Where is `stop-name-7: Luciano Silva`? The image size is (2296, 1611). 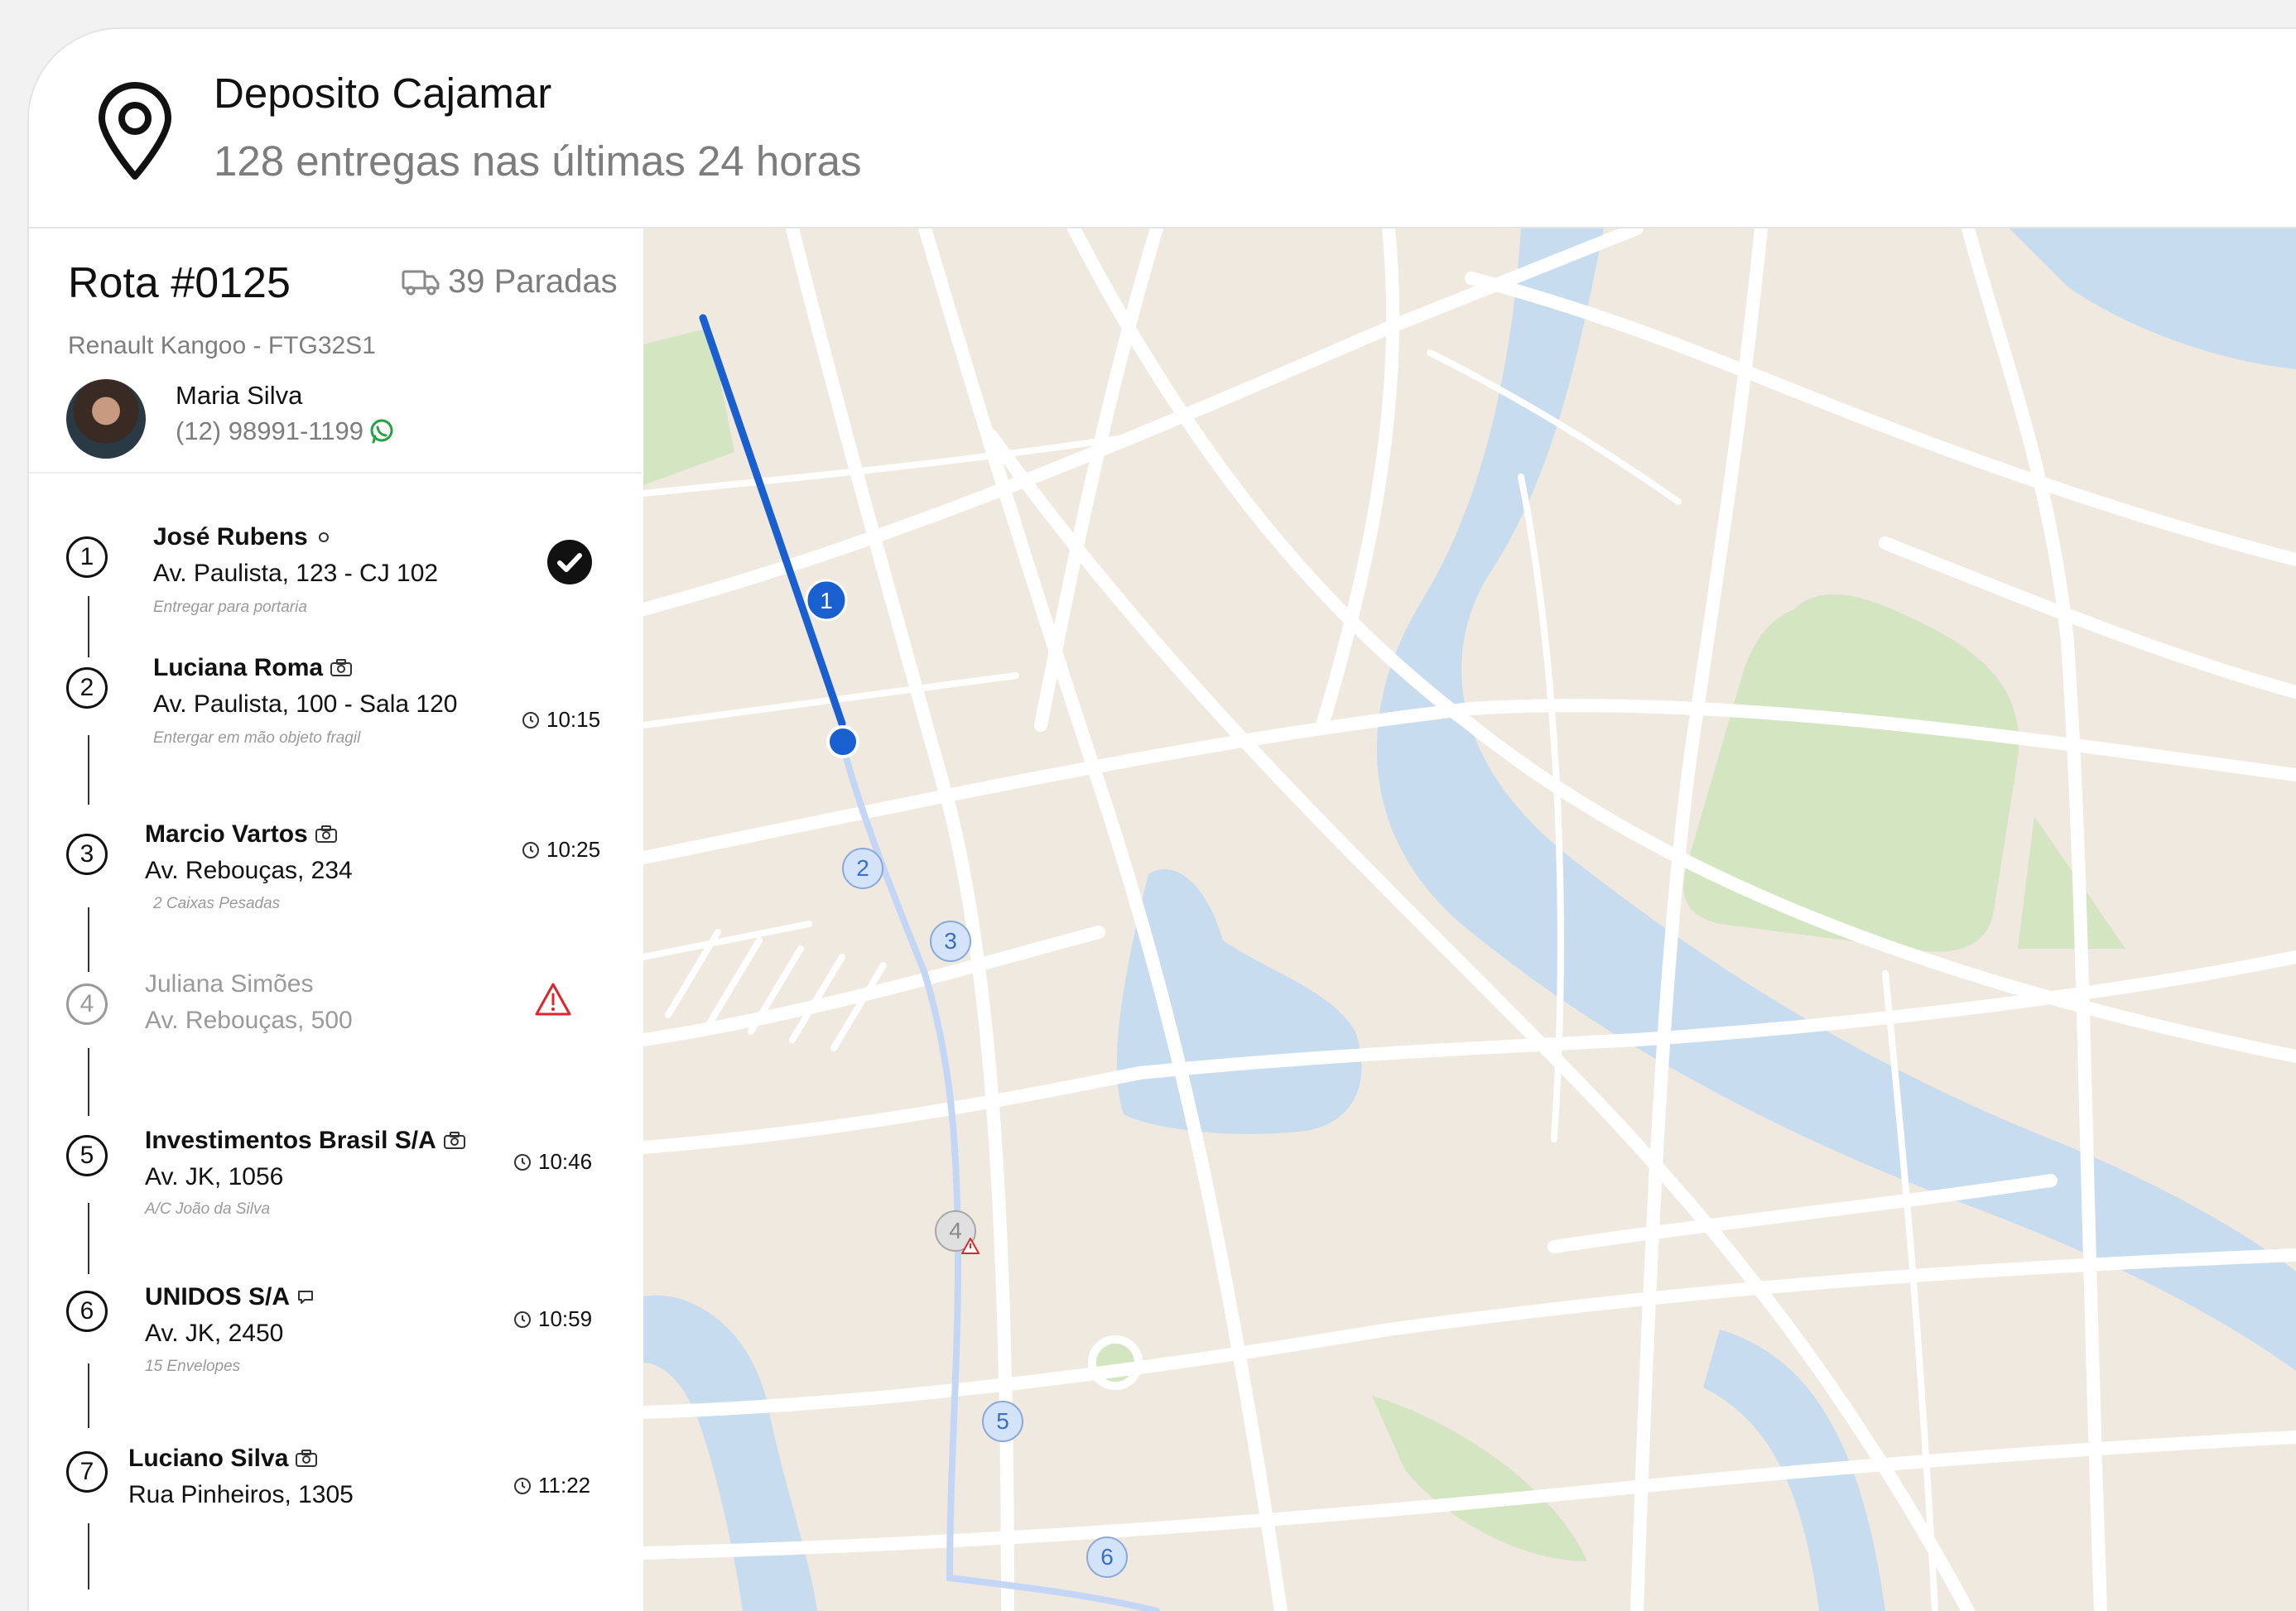
stop-name-7: Luciano Silva is located at coordinates (223, 1459).